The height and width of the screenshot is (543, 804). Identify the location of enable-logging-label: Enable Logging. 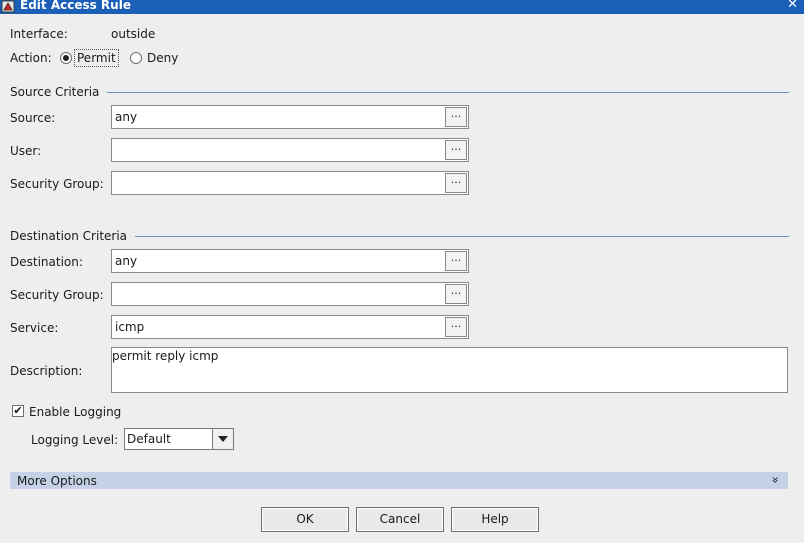
(75, 412).